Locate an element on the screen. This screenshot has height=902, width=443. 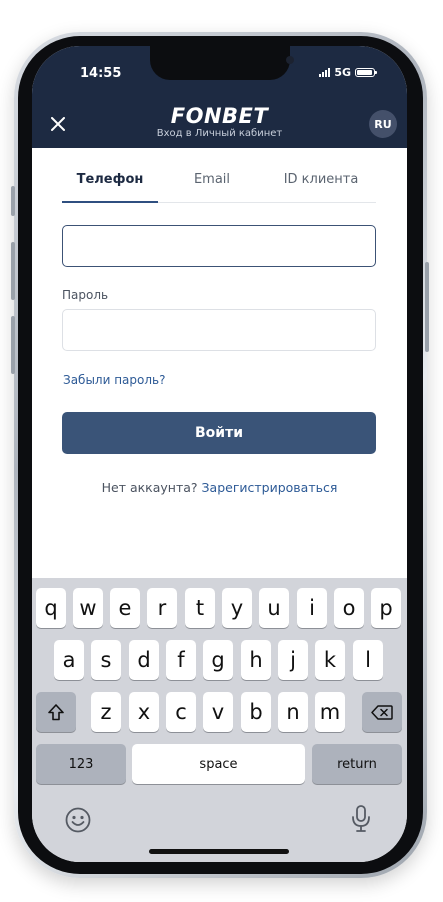
backspace-key is located at coordinates (382, 712).